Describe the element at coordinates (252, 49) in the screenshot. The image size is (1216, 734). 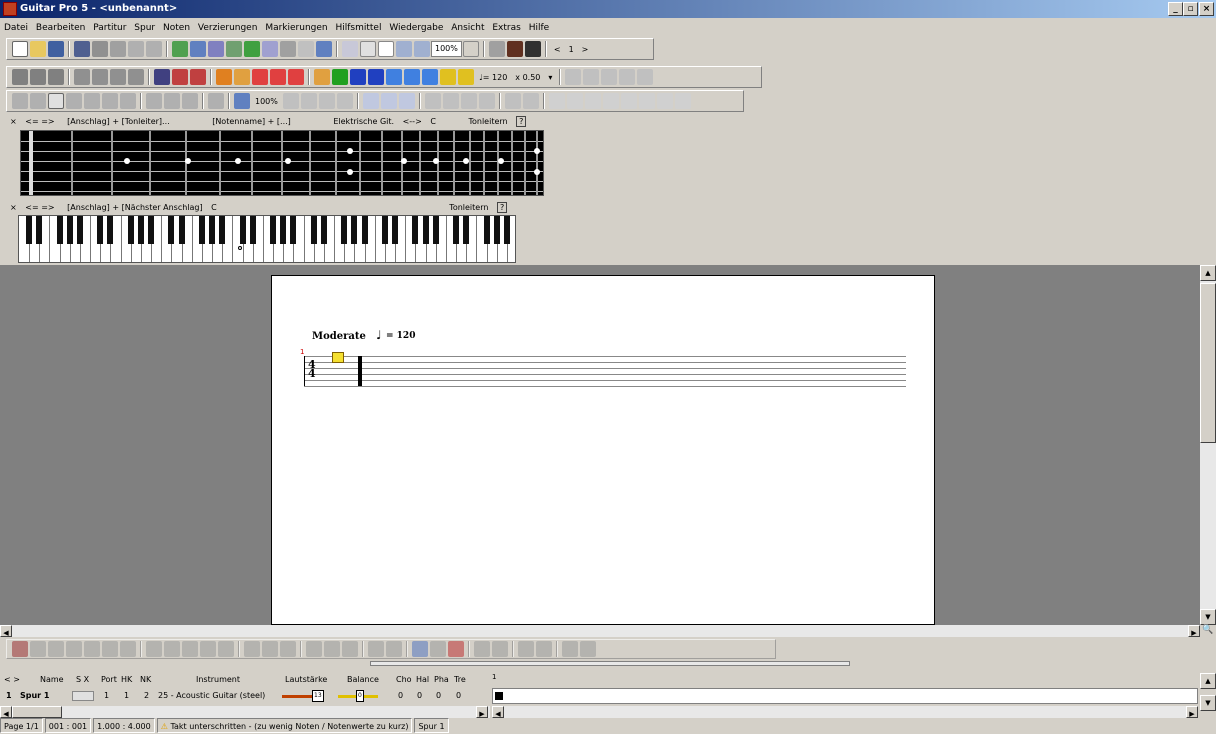
I see `check-icon` at that location.